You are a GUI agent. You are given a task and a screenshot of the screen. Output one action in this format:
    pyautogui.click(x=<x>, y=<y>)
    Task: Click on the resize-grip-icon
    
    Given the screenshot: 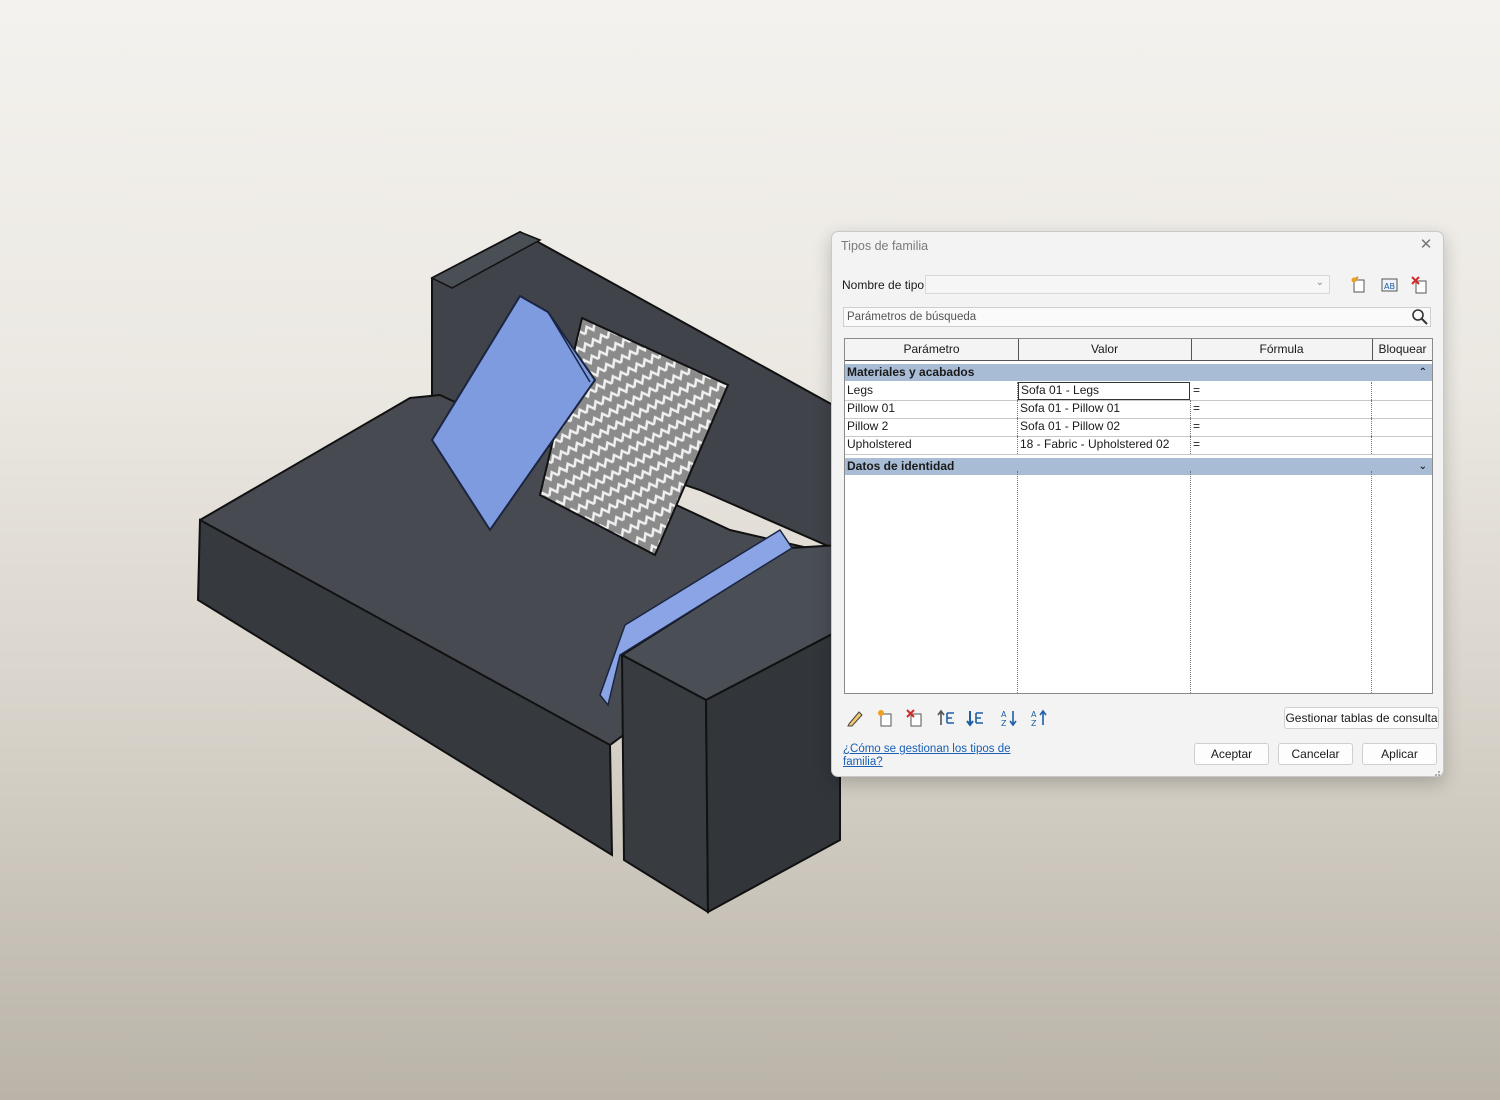 What is the action you would take?
    pyautogui.click(x=1437, y=771)
    